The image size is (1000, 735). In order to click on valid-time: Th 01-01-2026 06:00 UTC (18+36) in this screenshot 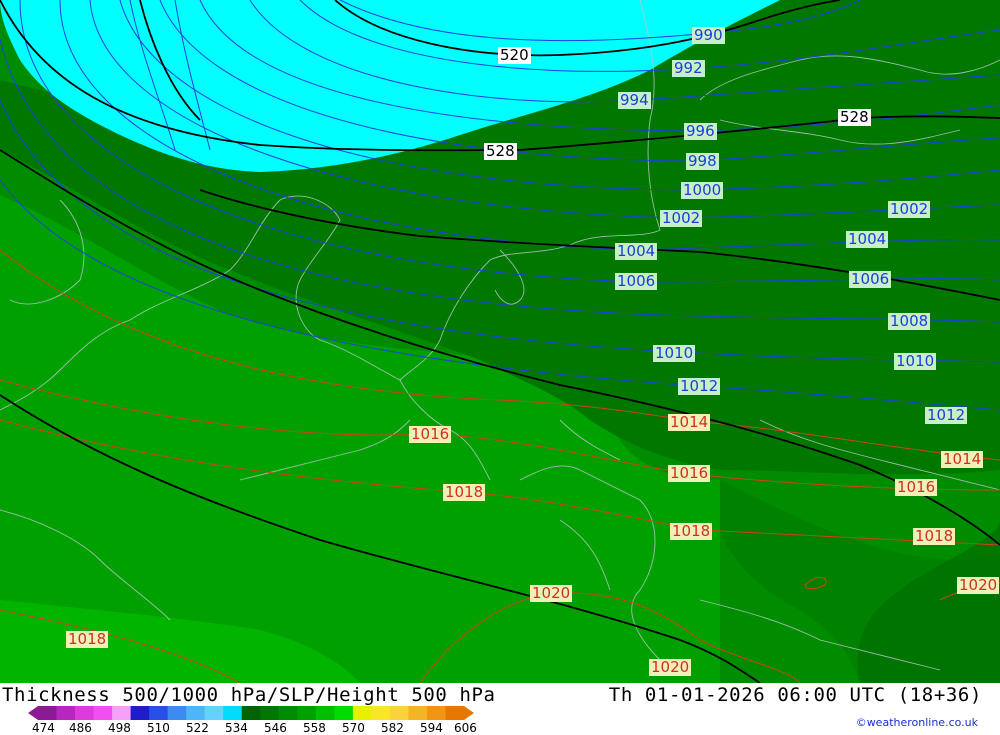, I will do `click(795, 695)`.